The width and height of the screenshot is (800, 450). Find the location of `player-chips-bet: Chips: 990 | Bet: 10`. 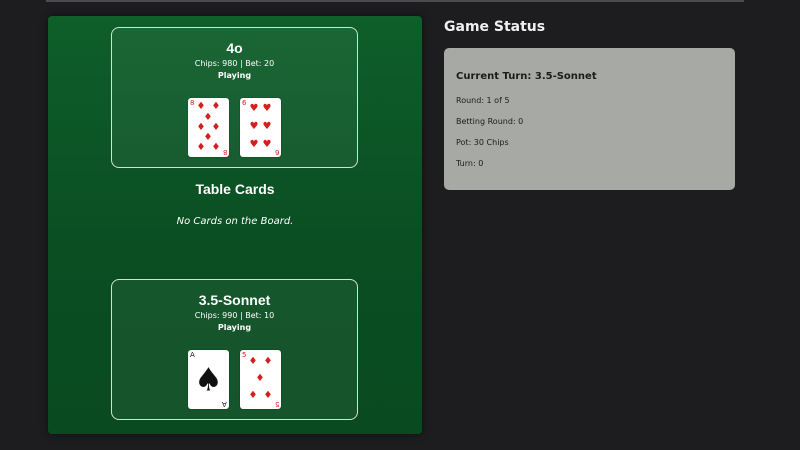

player-chips-bet: Chips: 990 | Bet: 10 is located at coordinates (234, 315).